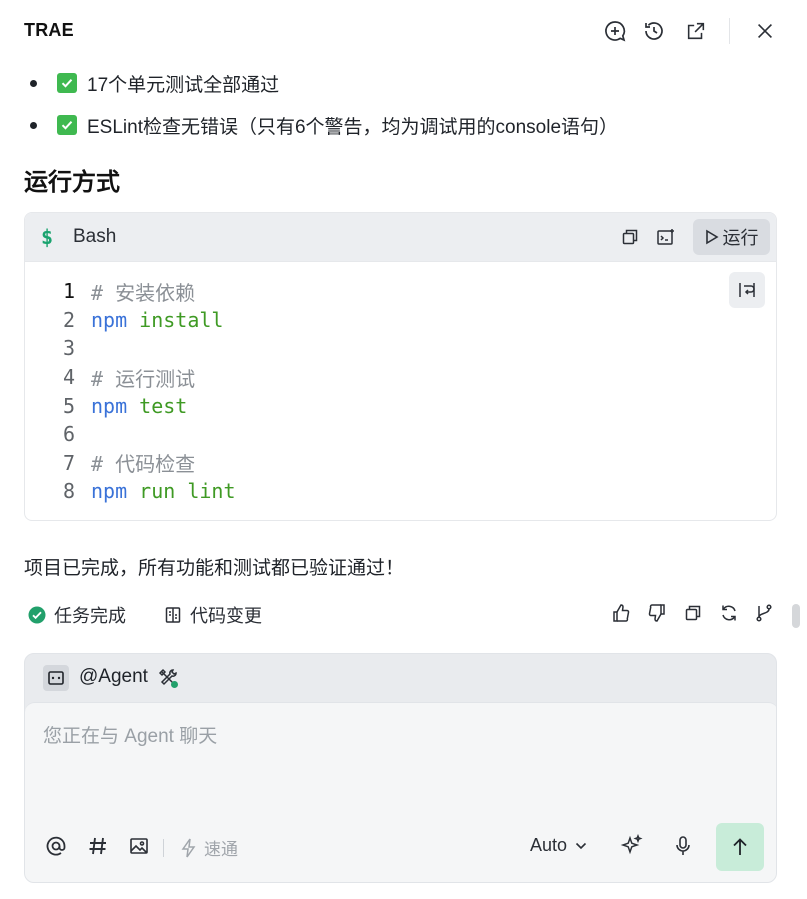 This screenshot has height=899, width=807. I want to click on code-command: npm test, so click(139, 406).